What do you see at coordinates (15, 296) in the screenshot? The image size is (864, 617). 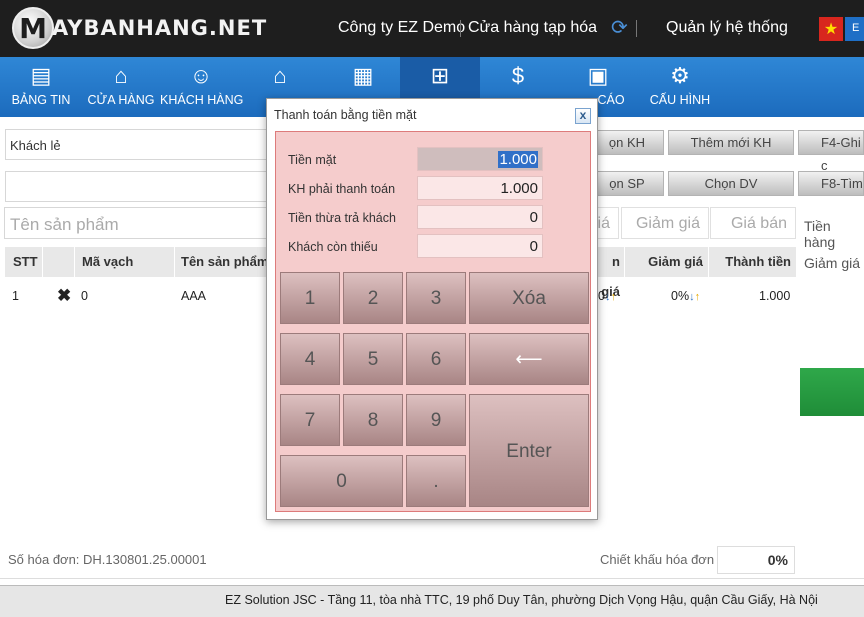 I see `row-stt: 1` at bounding box center [15, 296].